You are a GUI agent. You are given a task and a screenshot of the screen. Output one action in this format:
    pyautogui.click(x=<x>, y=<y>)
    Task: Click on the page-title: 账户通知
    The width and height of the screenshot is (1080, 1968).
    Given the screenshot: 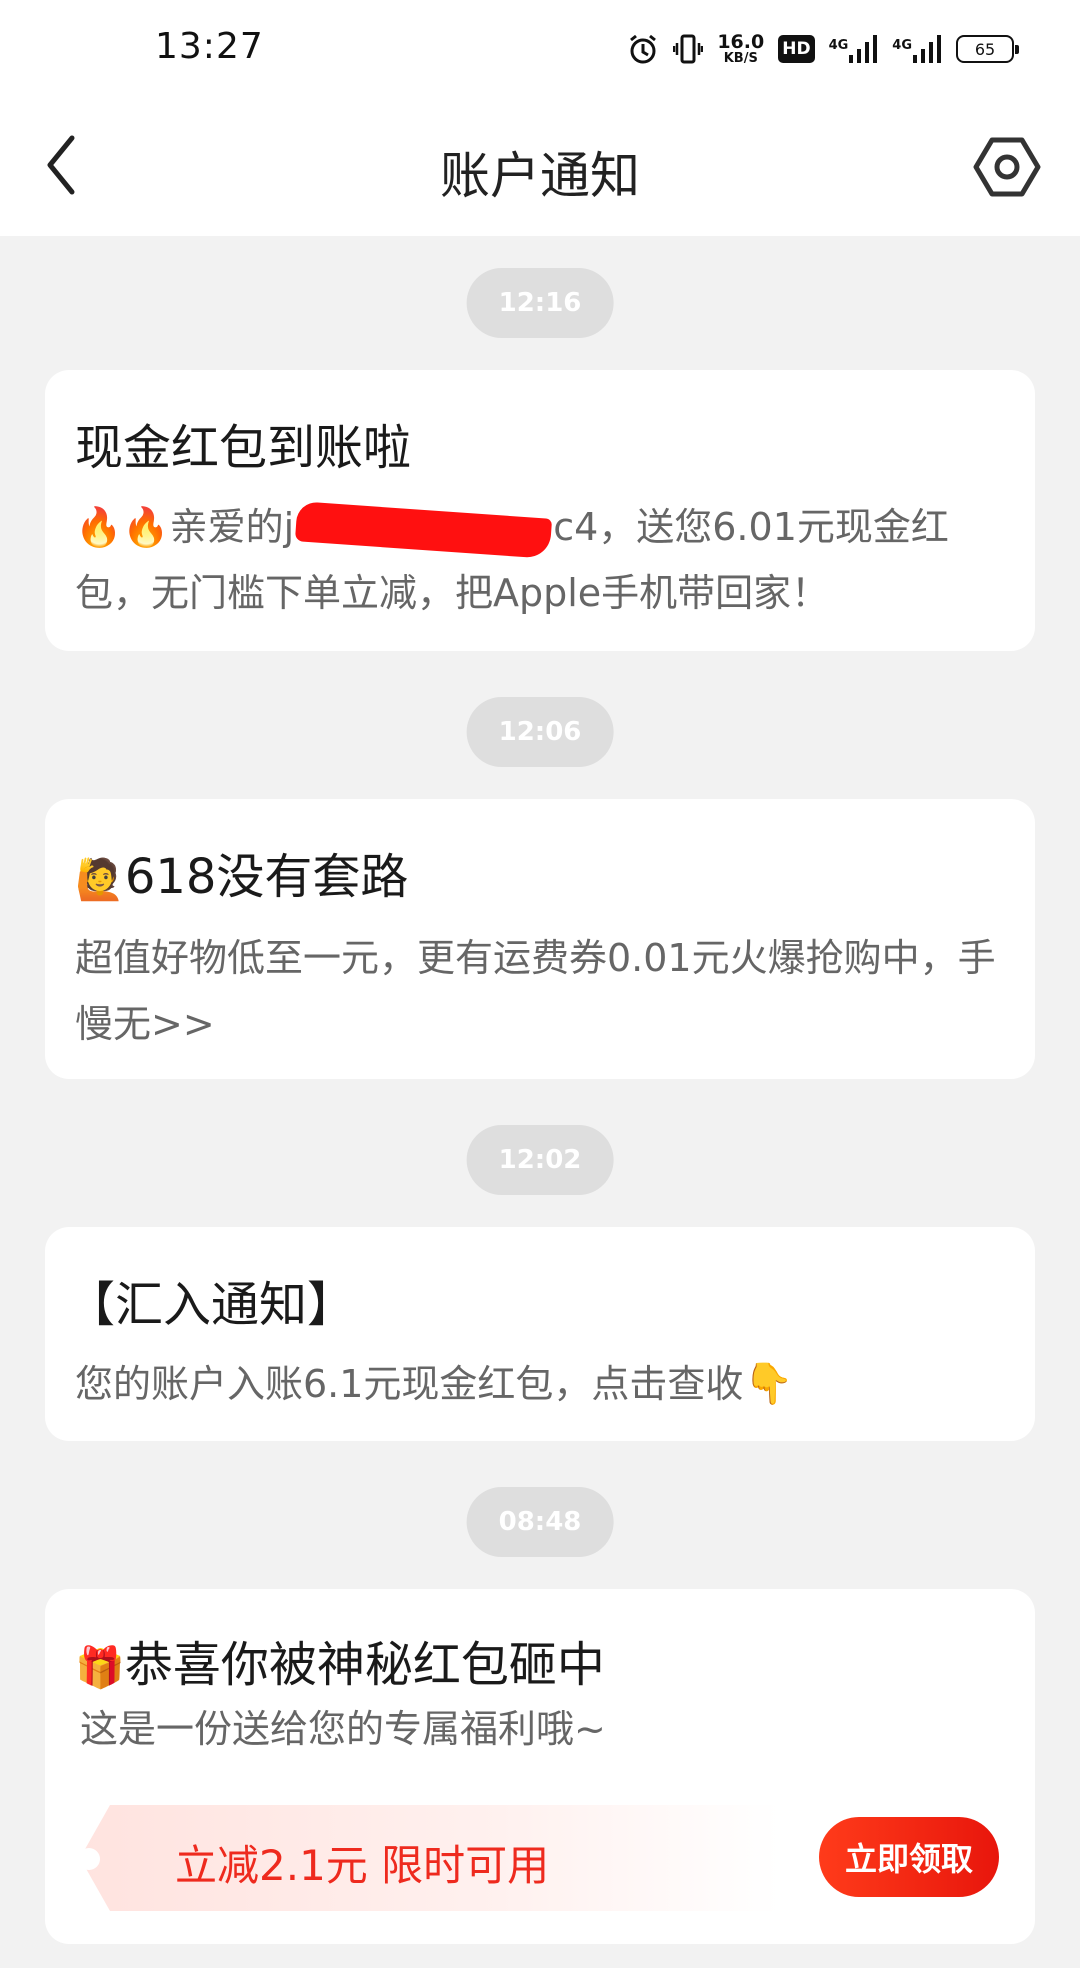 What is the action you would take?
    pyautogui.click(x=540, y=176)
    